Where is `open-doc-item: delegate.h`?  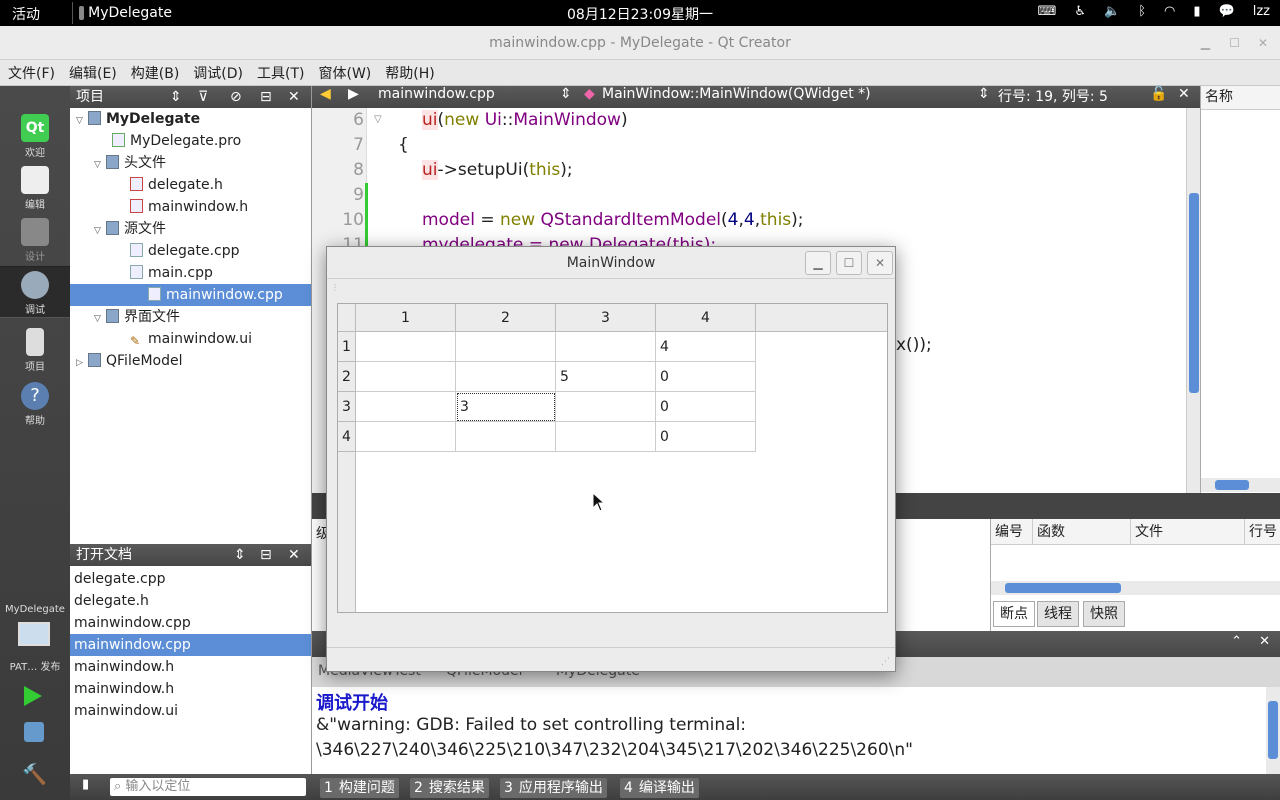 open-doc-item: delegate.h is located at coordinates (190, 601).